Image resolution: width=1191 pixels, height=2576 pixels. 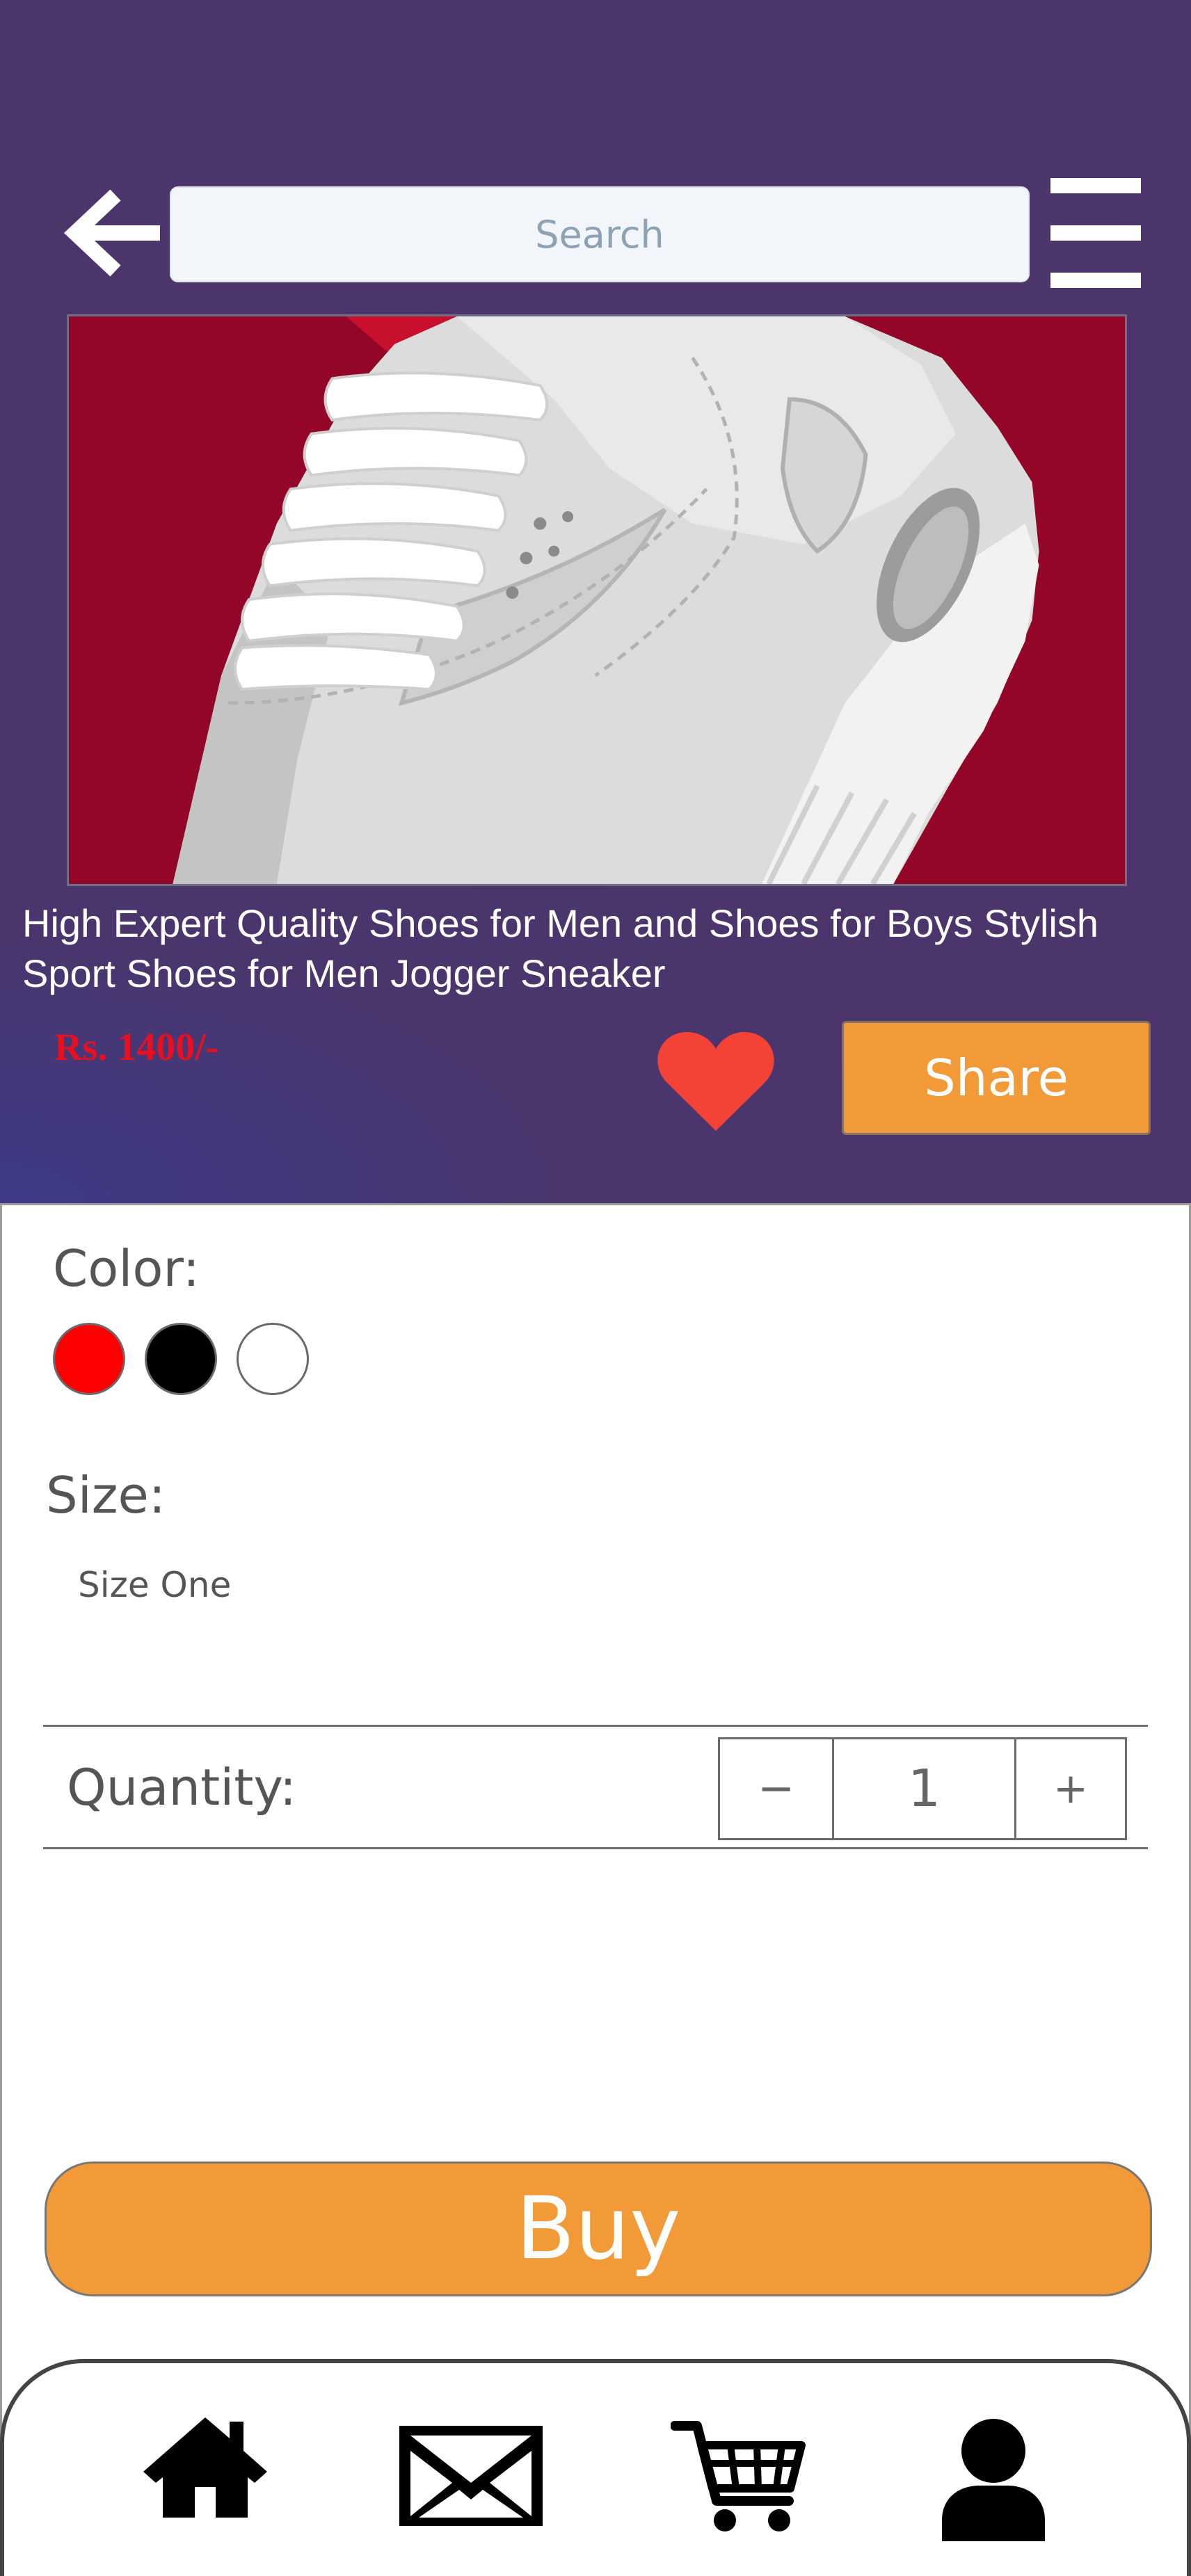 I want to click on color-swatch-white, so click(x=273, y=1359).